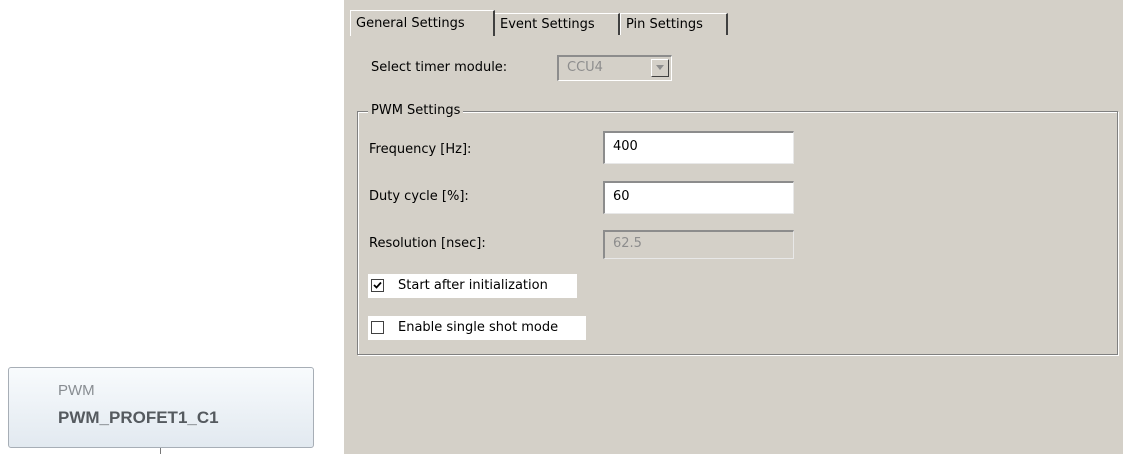  I want to click on frequency-input: 400, so click(698, 147).